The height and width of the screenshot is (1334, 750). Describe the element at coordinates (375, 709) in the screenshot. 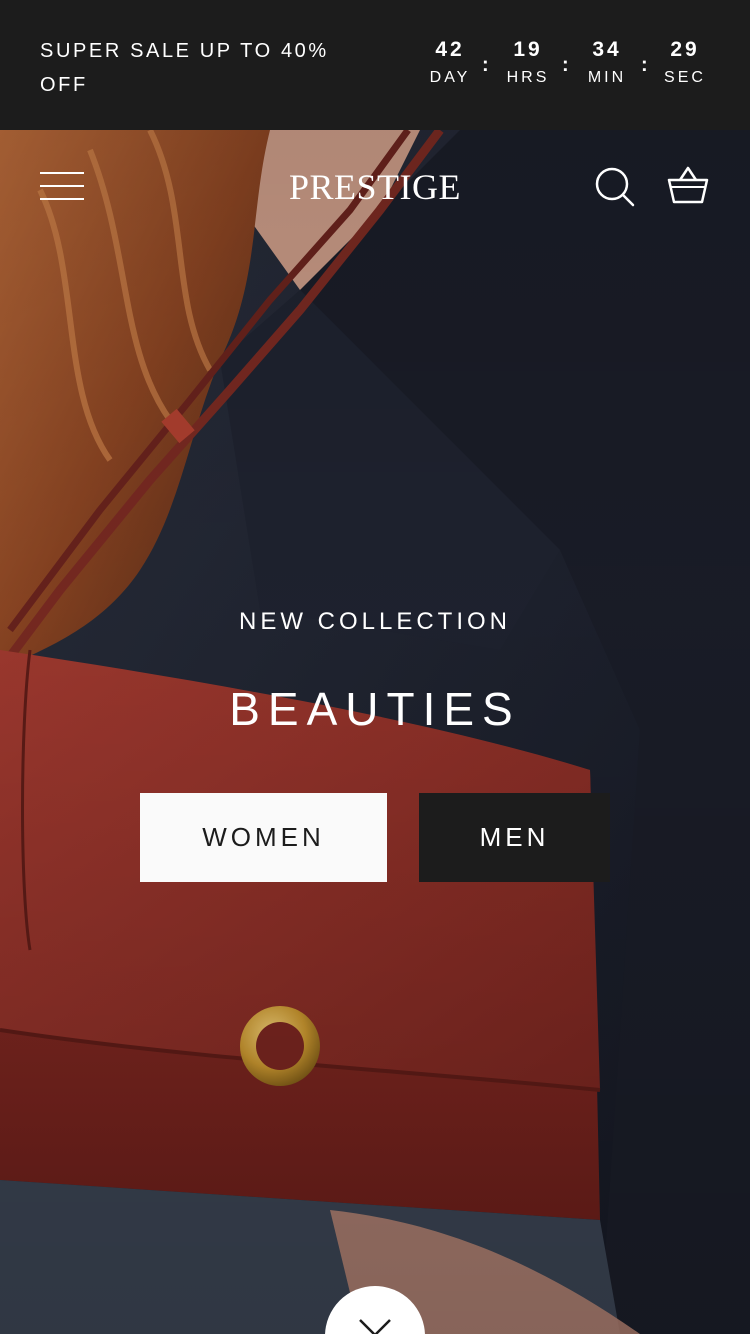

I see `hero-title: BEAUTIES` at that location.